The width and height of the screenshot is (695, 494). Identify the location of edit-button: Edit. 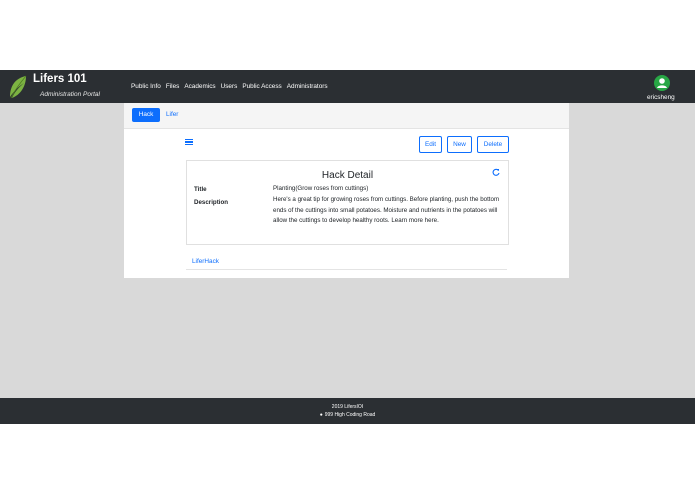
(430, 144).